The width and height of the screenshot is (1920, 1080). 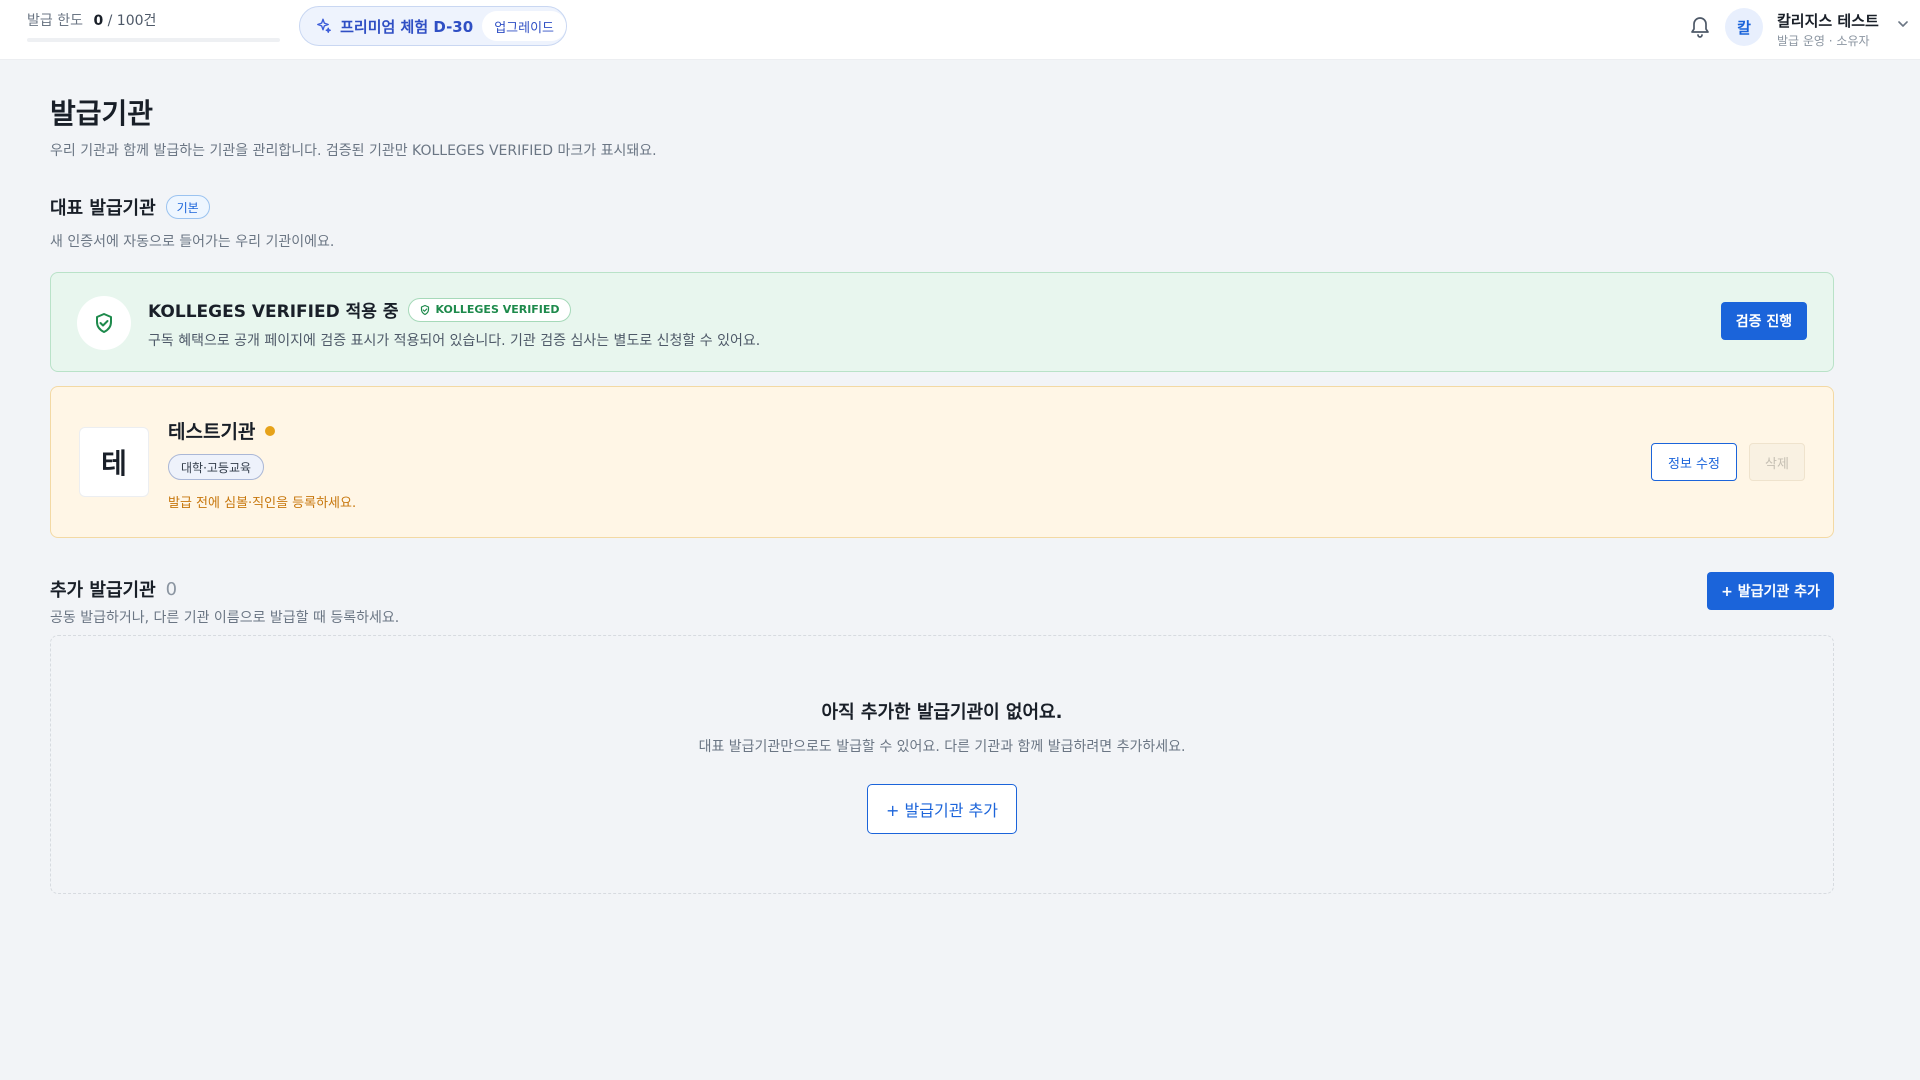 What do you see at coordinates (171, 589) in the screenshot?
I see `additional-issuers-count: 0` at bounding box center [171, 589].